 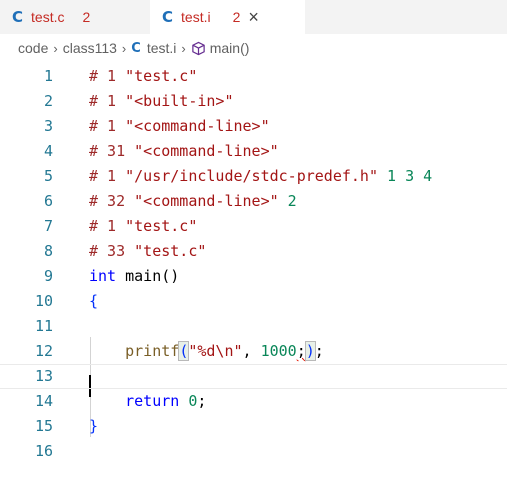 I want to click on code-line: 4 # 31 "<command-line>", so click(x=253, y=151).